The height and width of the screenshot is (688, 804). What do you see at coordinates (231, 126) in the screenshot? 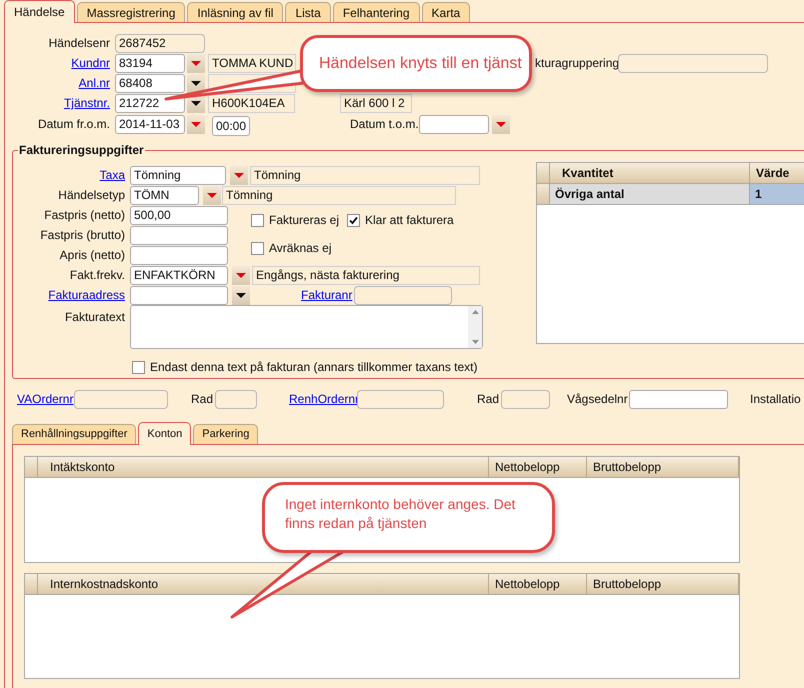
I see `text-field: 00:00` at bounding box center [231, 126].